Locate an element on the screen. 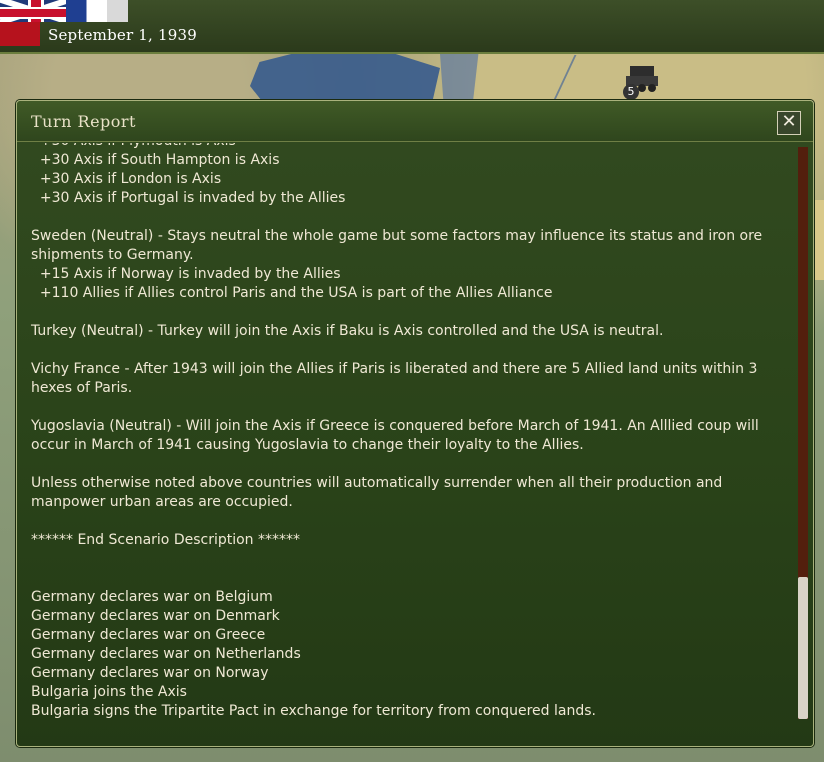 The height and width of the screenshot is (762, 824). scrollbar-track is located at coordinates (803, 433).